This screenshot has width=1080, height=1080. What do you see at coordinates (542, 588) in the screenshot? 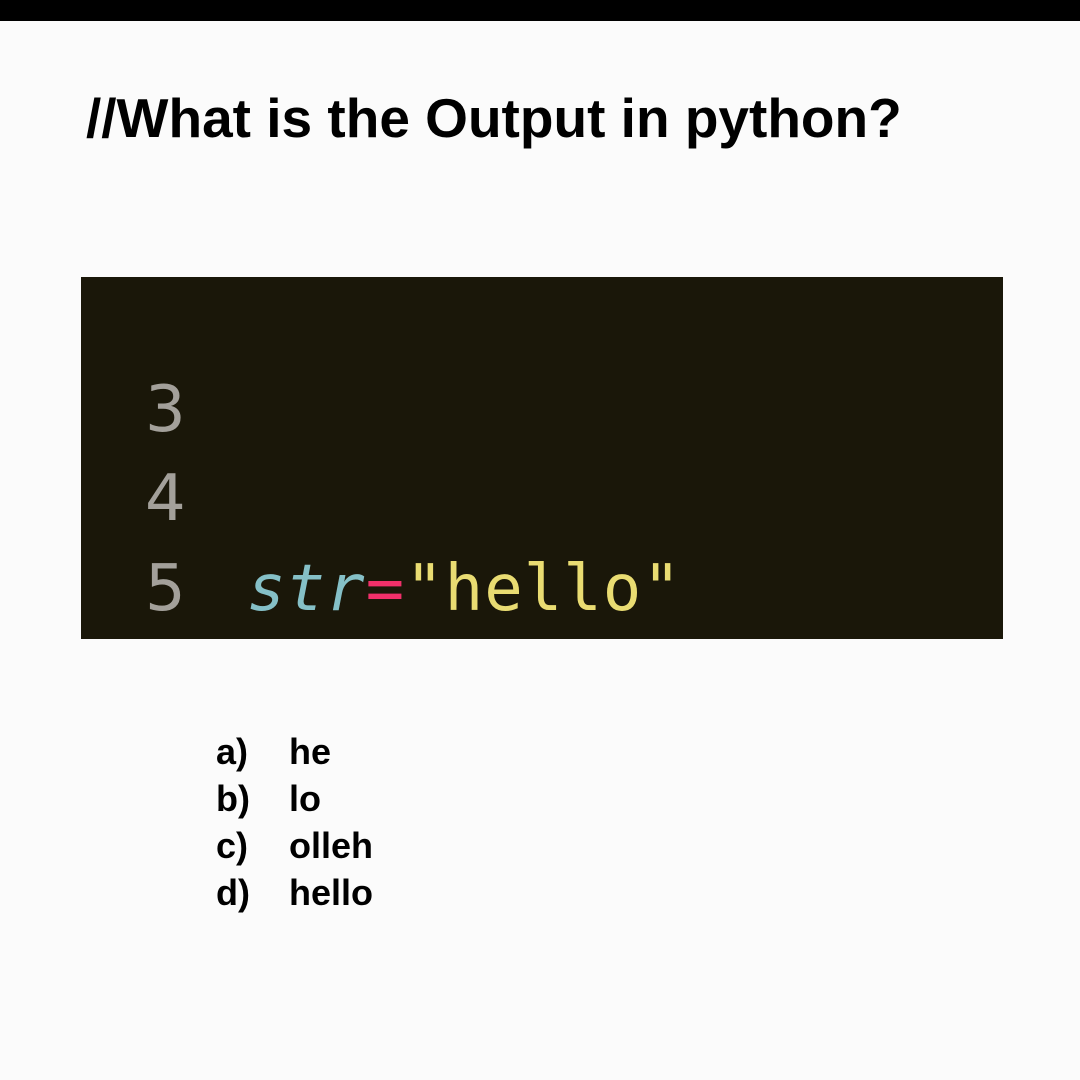
I see `code-line-6: 6` at bounding box center [542, 588].